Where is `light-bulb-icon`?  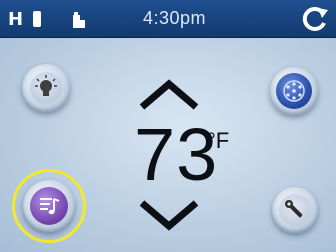
light-bulb-icon is located at coordinates (46, 88).